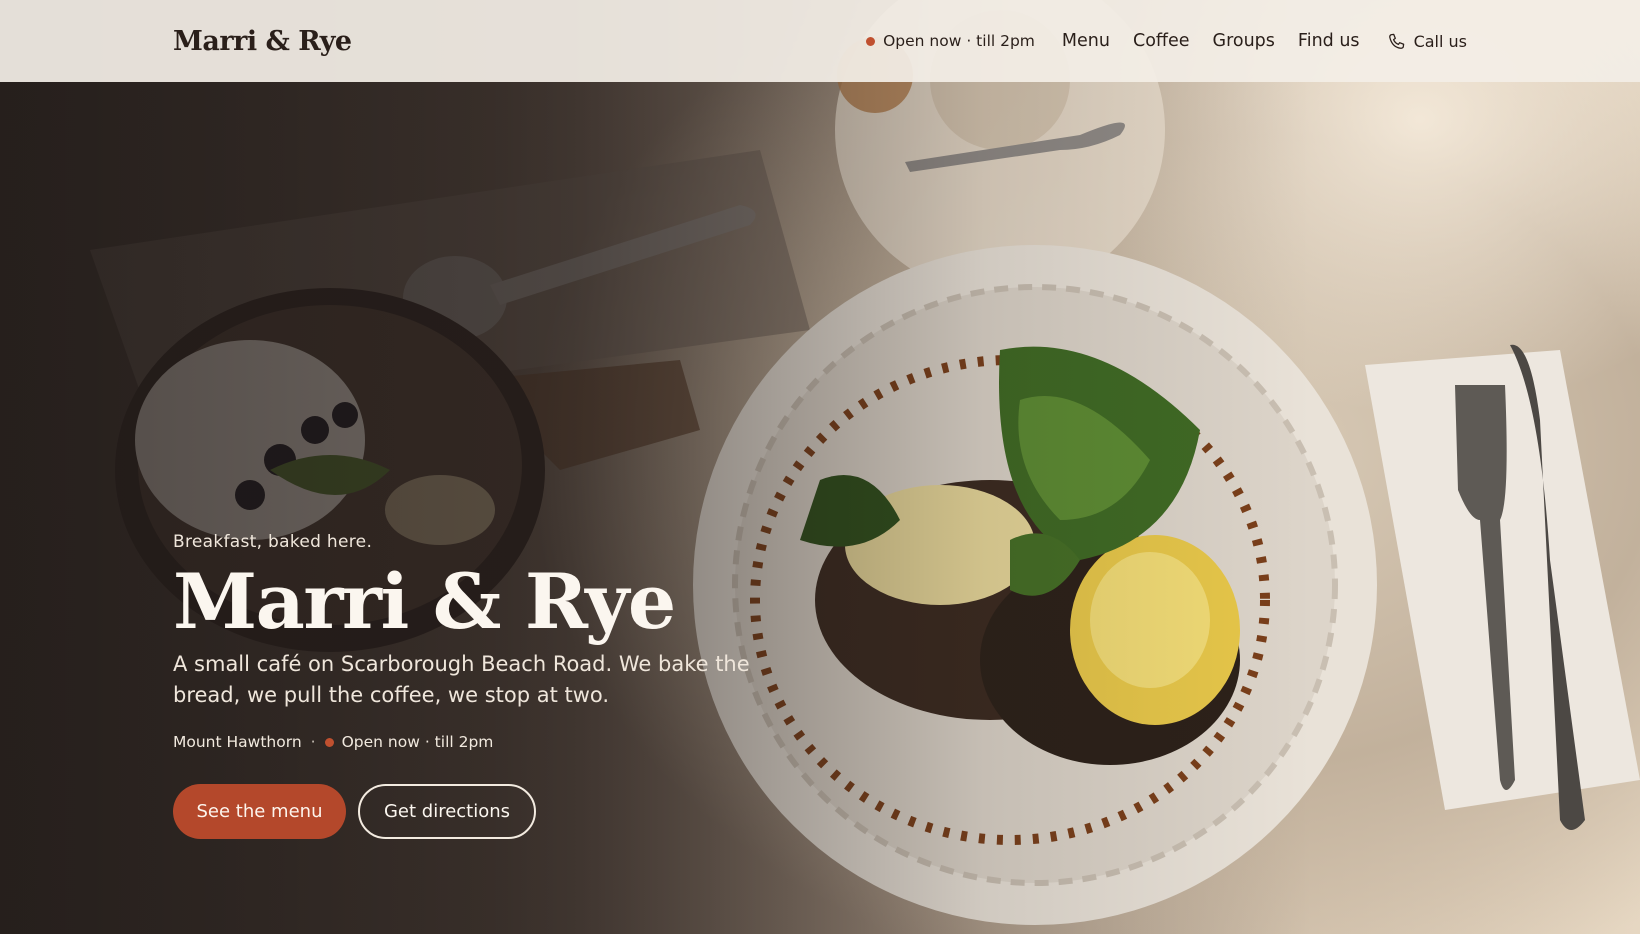 The height and width of the screenshot is (934, 1640). I want to click on call-us-link: Call us, so click(1427, 41).